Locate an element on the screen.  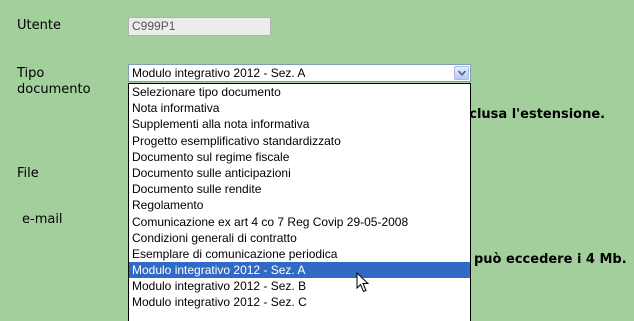
user-field: C999P1 is located at coordinates (199, 26).